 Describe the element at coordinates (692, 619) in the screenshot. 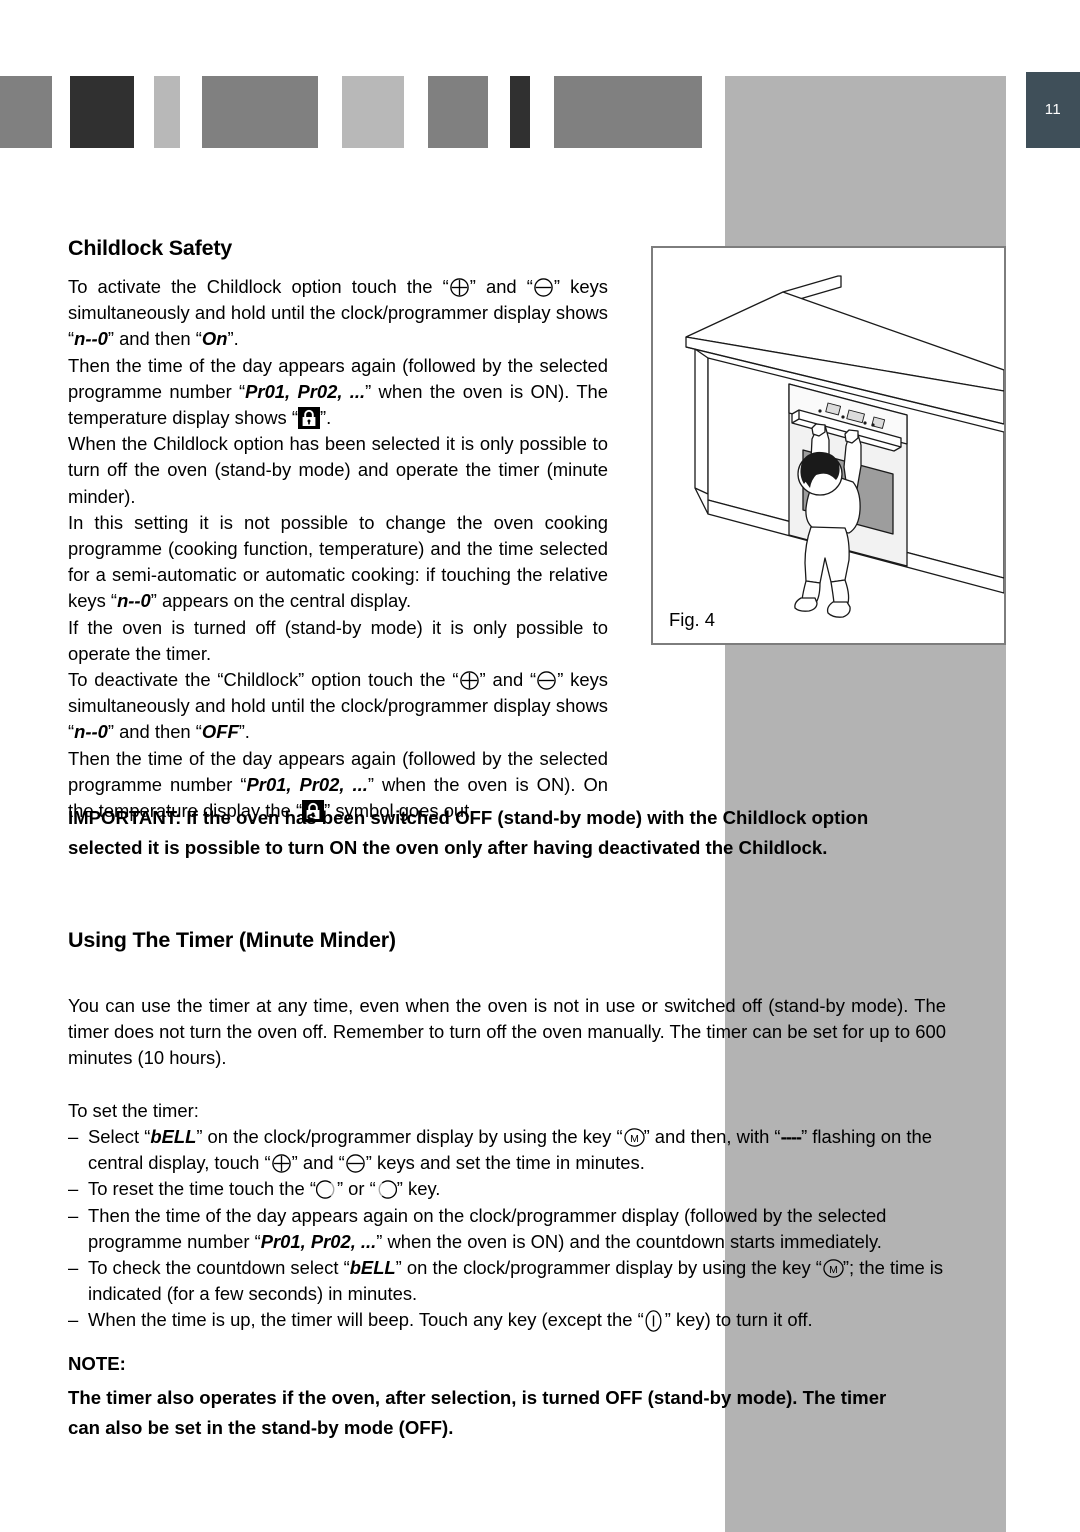

I see `figure-caption: Fig. 4` at that location.